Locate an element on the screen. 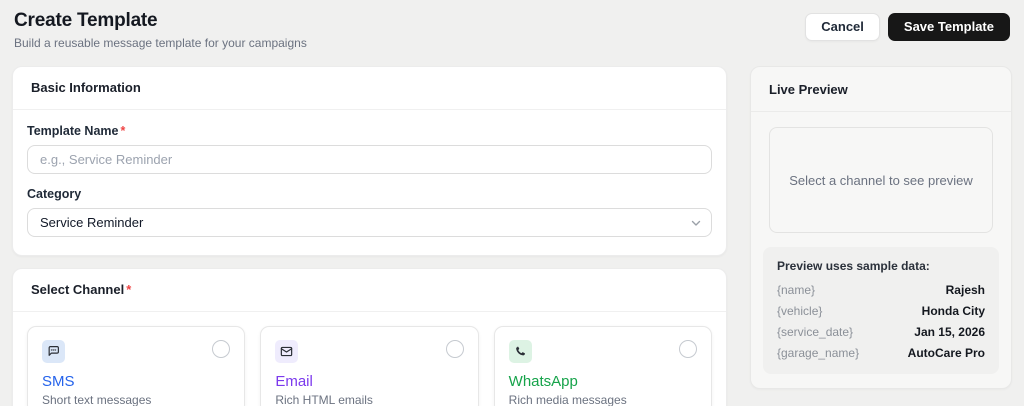  channel-title-sms: SMS is located at coordinates (58, 381).